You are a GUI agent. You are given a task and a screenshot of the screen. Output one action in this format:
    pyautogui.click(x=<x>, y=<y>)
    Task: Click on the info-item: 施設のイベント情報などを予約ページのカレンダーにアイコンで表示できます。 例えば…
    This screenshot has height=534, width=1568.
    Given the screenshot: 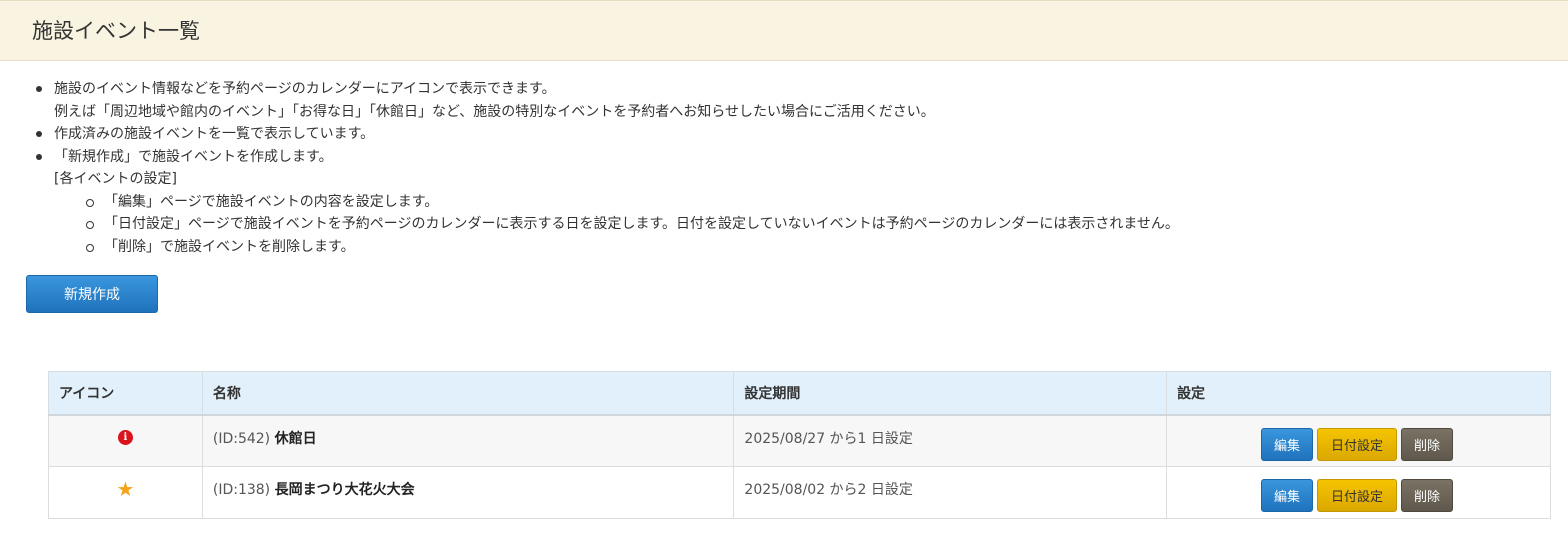 What is the action you would take?
    pyautogui.click(x=786, y=100)
    